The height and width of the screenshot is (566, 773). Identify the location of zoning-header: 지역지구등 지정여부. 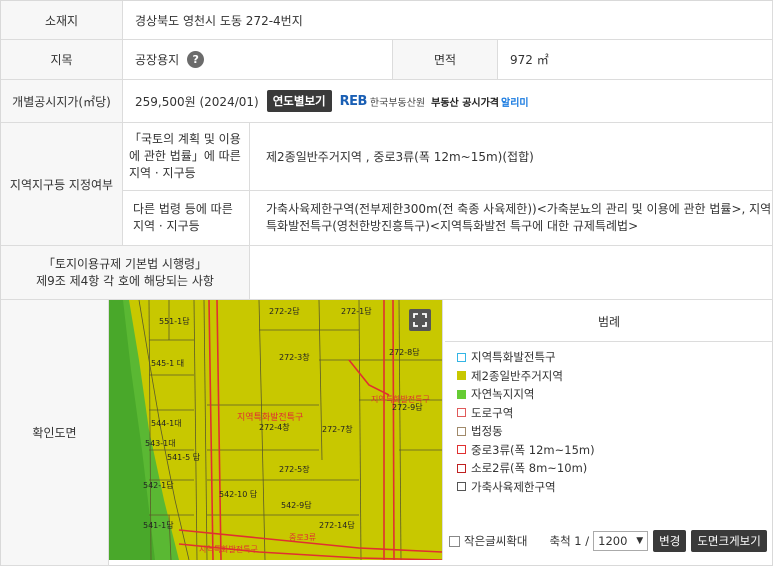
(62, 184).